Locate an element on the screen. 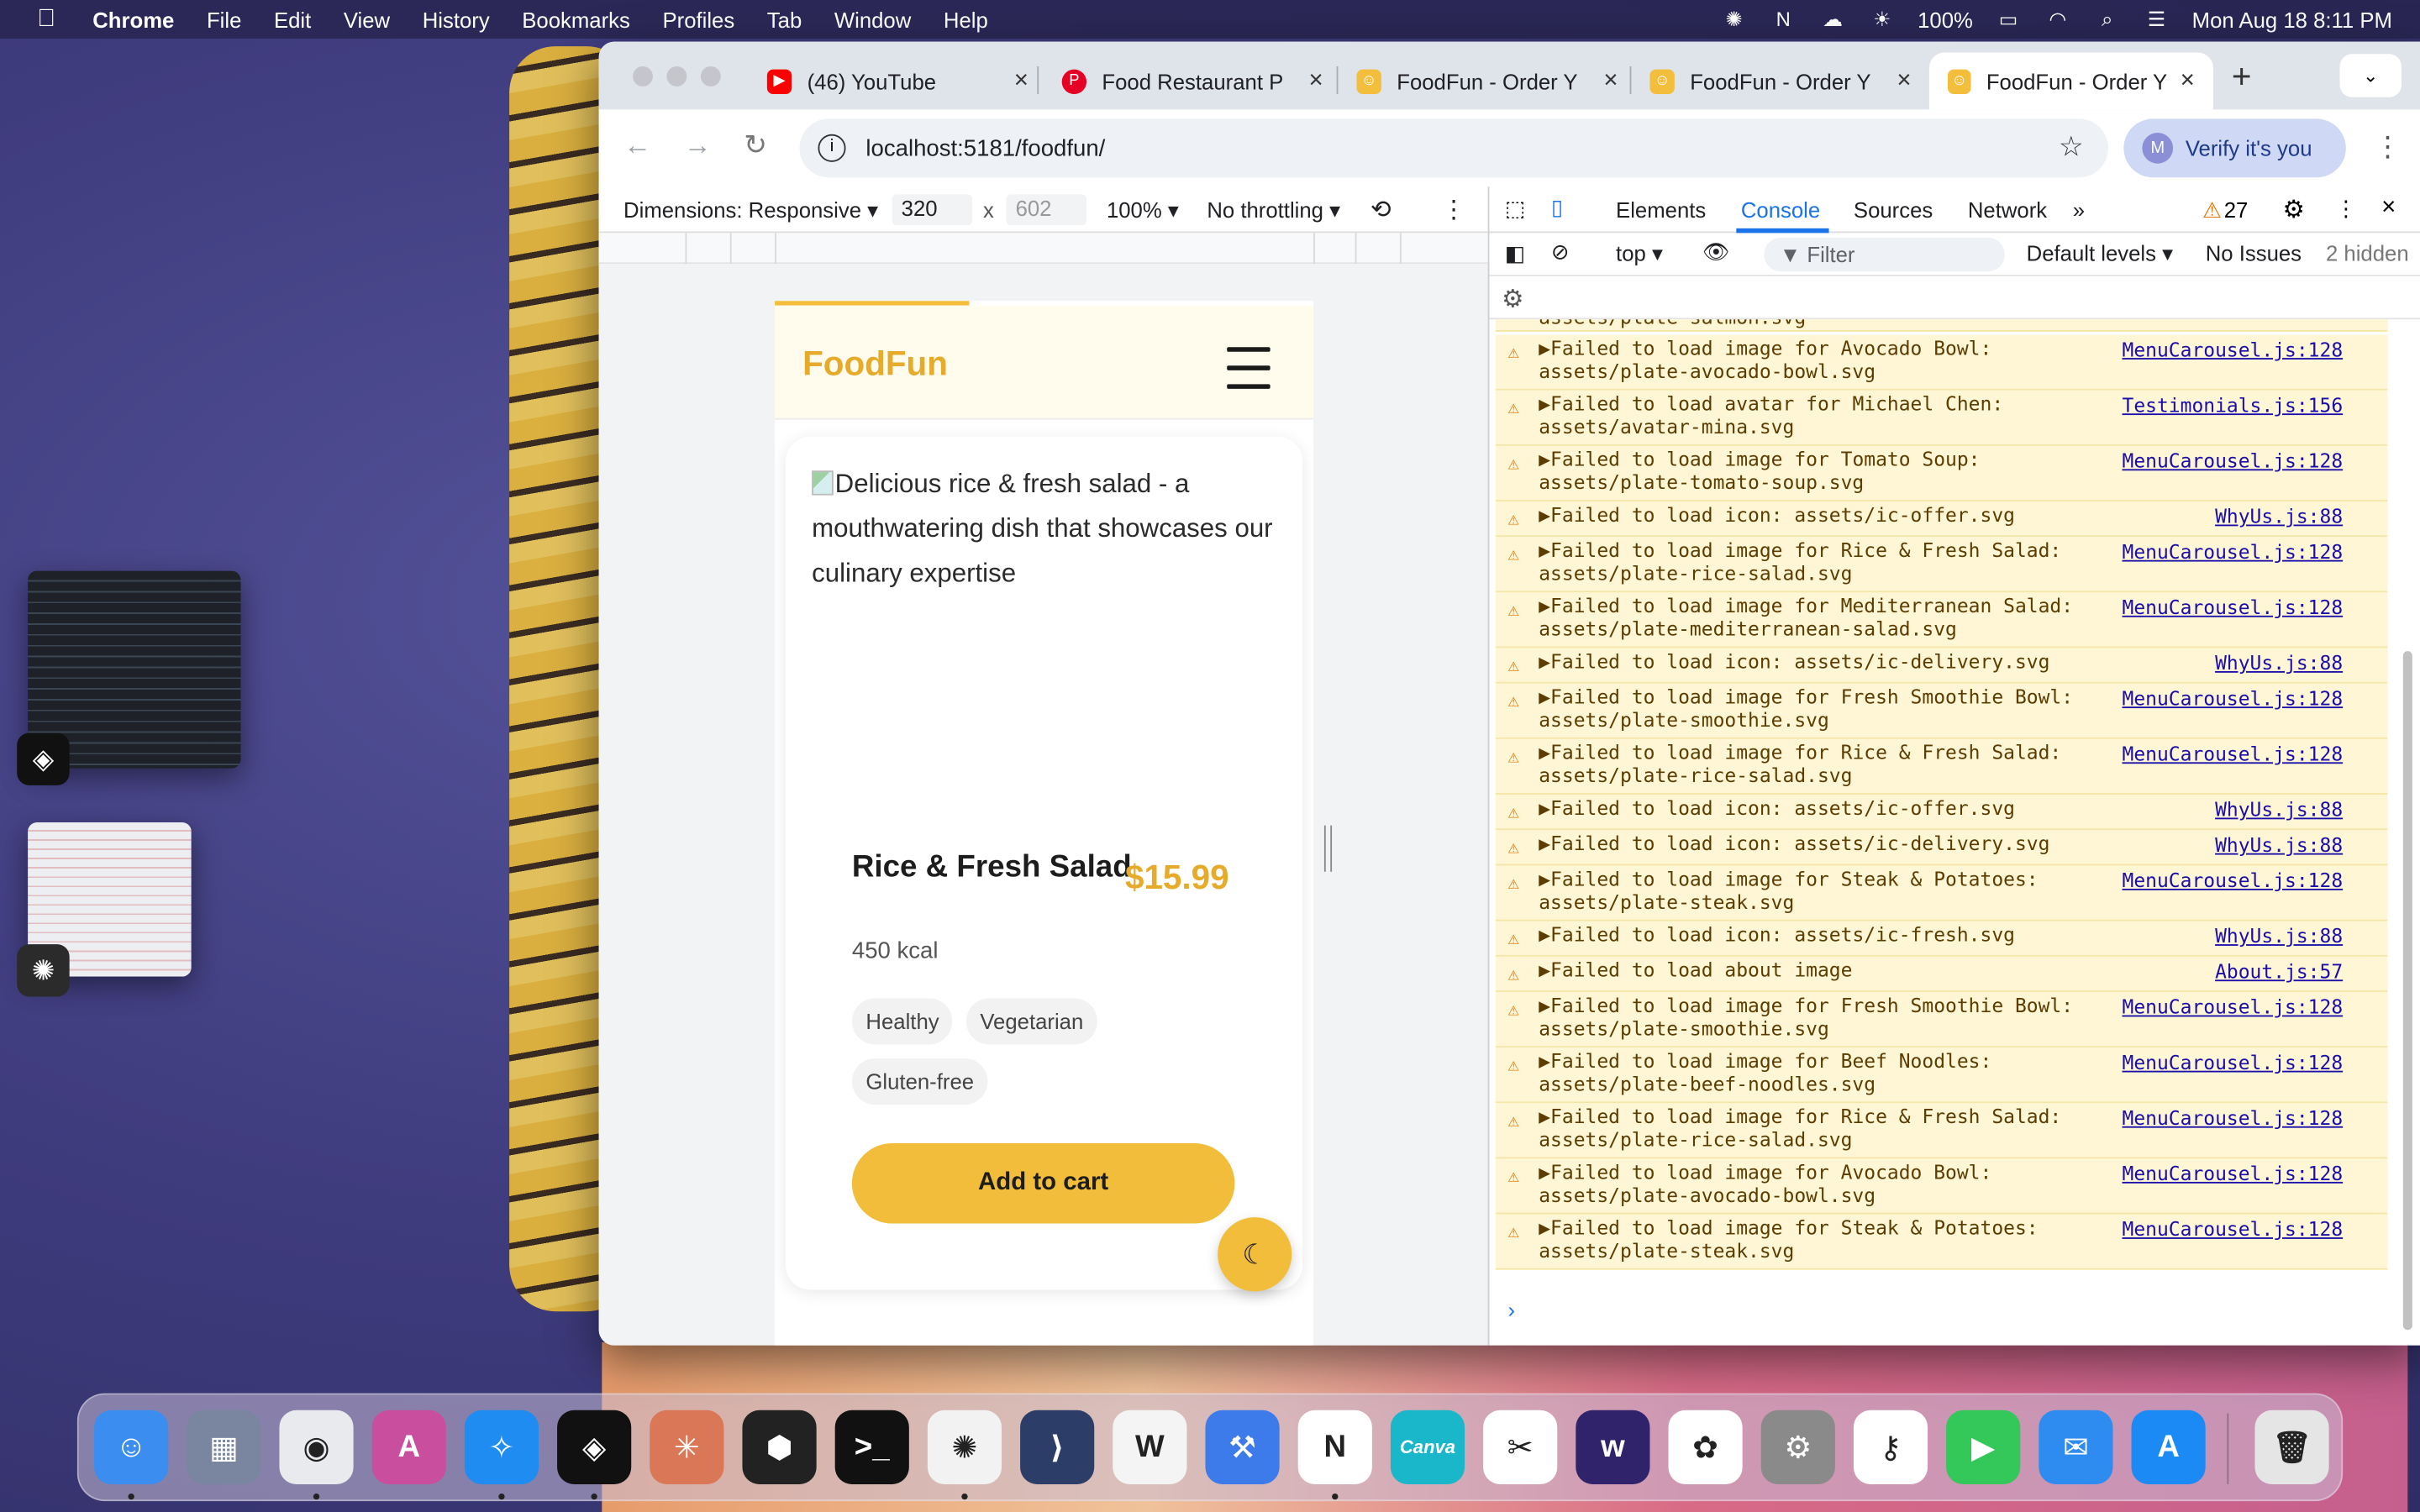 This screenshot has width=2420, height=1512. console-warning-row: ⚠ ▶Failed to load about image About.js:57 is located at coordinates (1941, 974).